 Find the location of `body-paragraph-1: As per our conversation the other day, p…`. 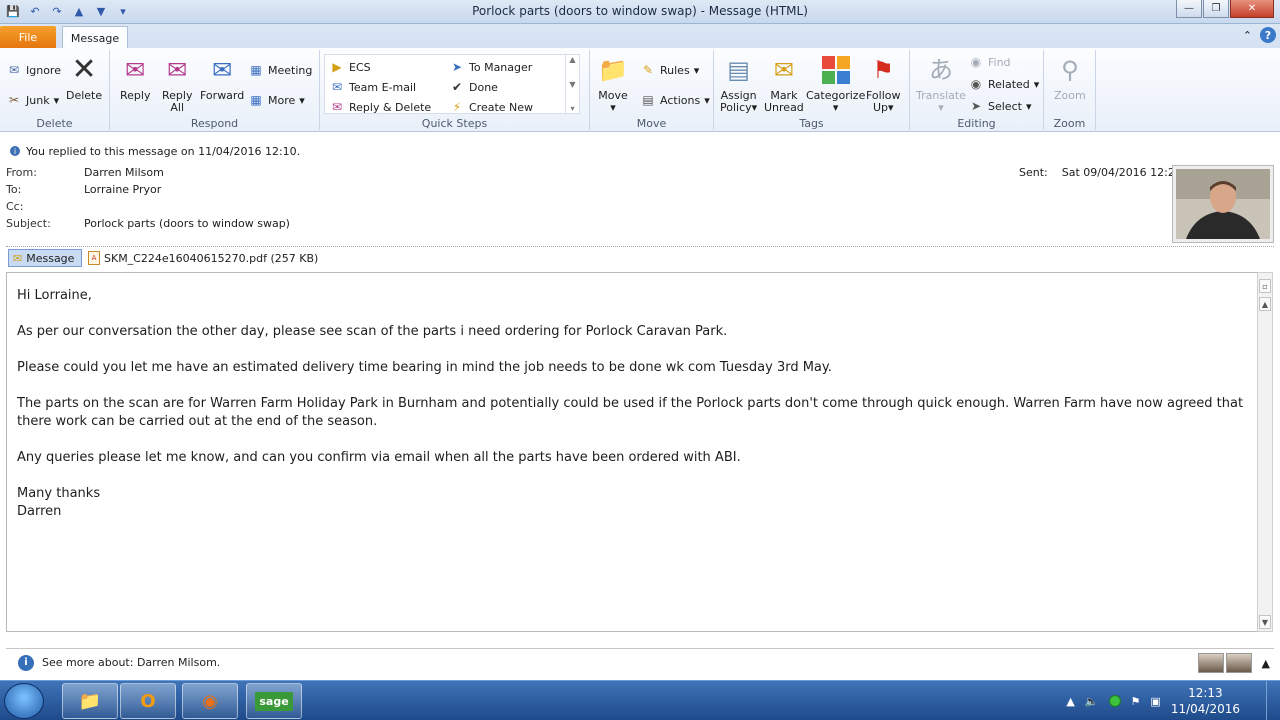

body-paragraph-1: As per our conversation the other day, p… is located at coordinates (372, 331).